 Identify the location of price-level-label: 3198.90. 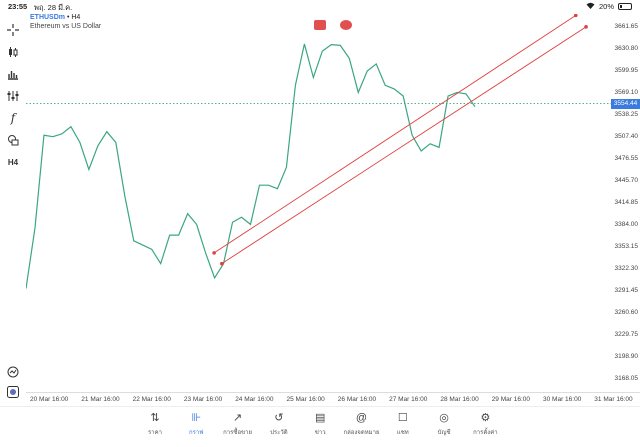
(626, 357).